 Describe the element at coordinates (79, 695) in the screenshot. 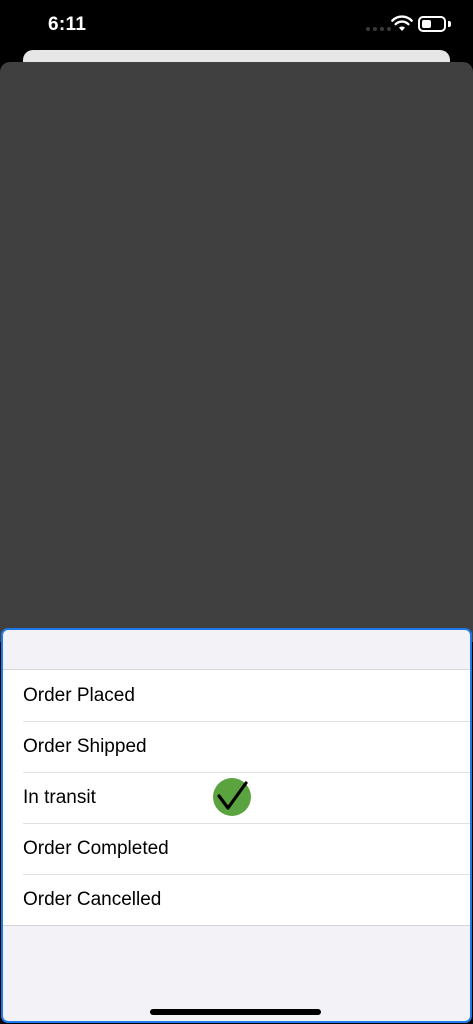

I see `list-item-label: Order Placed` at that location.